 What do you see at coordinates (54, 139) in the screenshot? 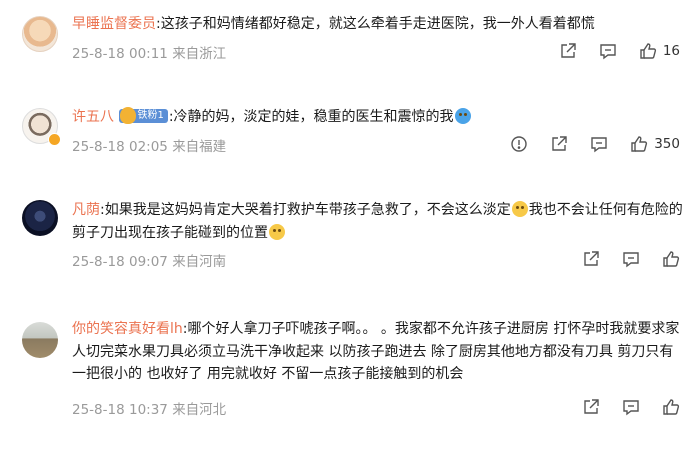
I see `verified-badge-icon` at bounding box center [54, 139].